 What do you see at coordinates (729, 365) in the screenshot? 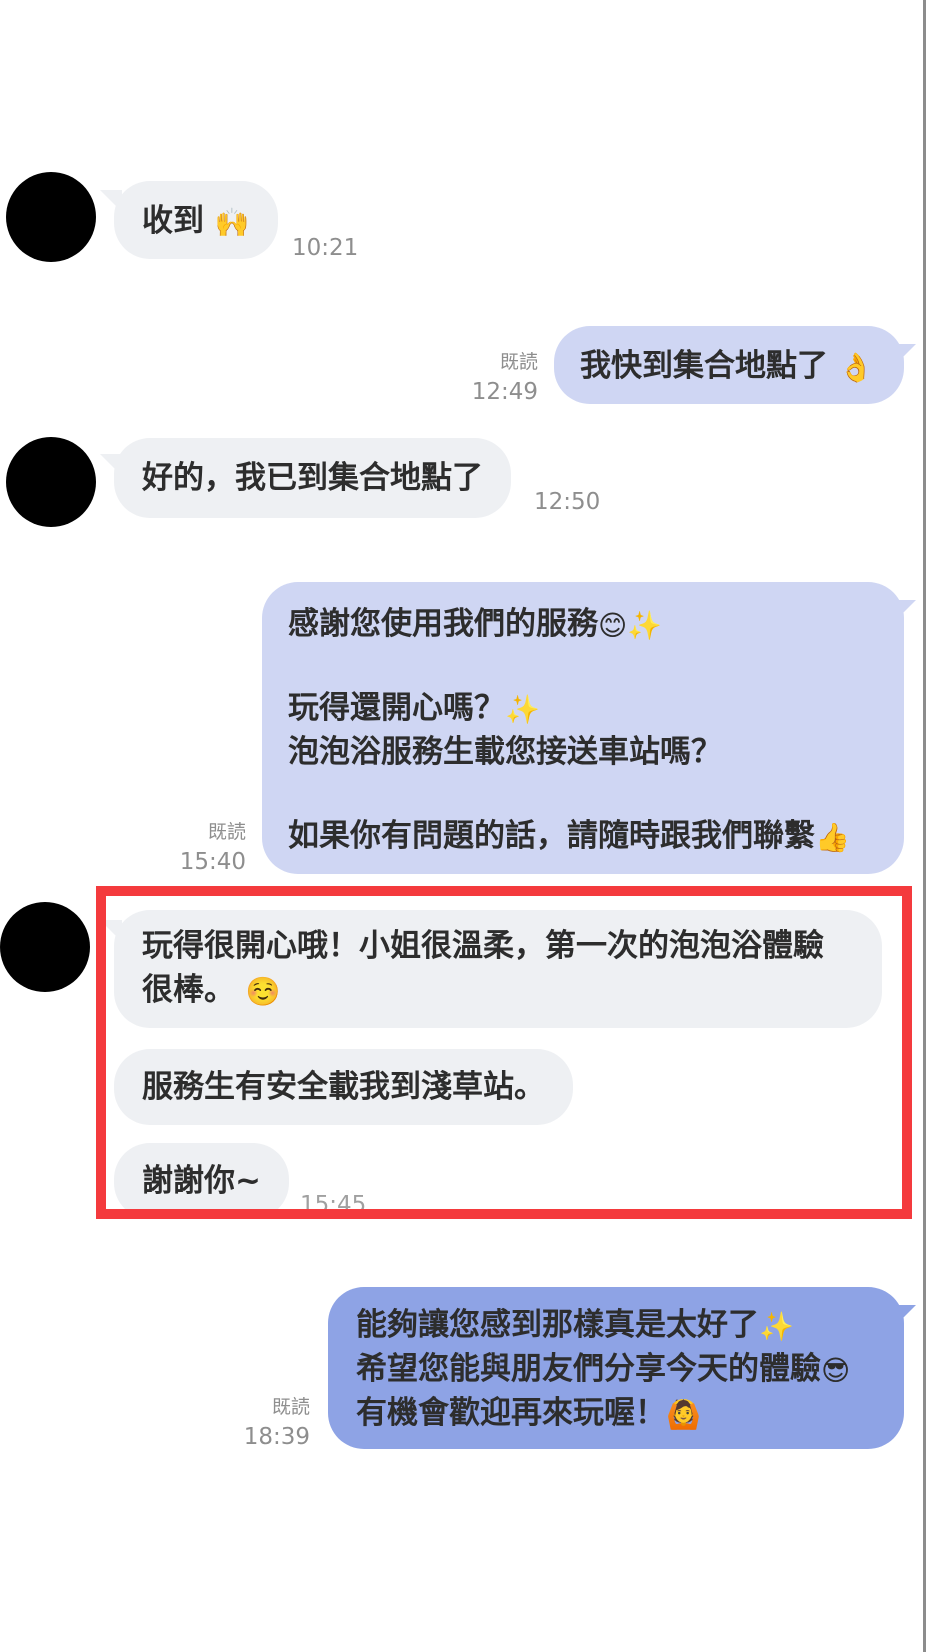
I see `sent-message-bubble: 我快到集合地點了 👌` at bounding box center [729, 365].